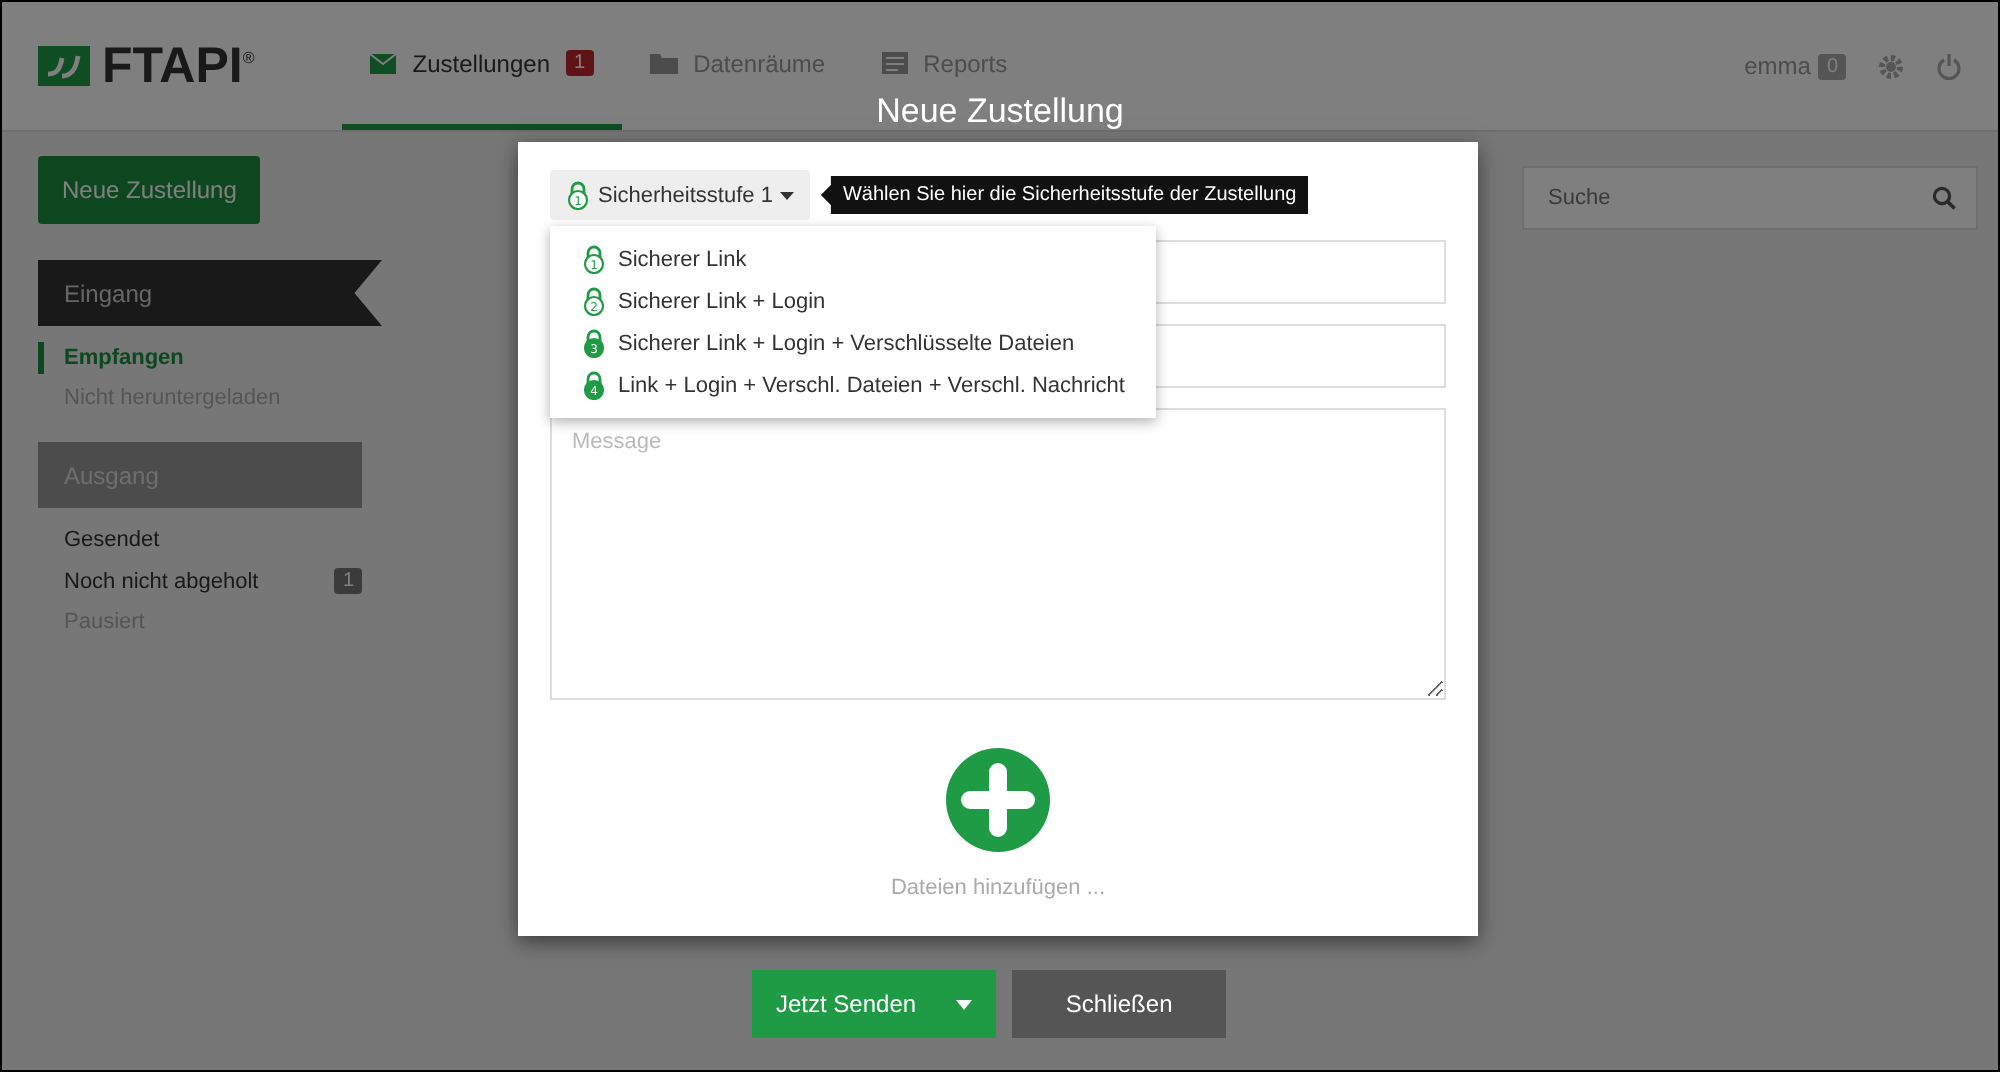  What do you see at coordinates (663, 63) in the screenshot?
I see `folder-icon` at bounding box center [663, 63].